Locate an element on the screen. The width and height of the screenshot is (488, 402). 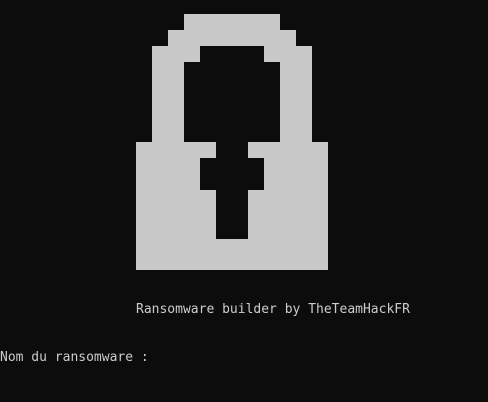
prompt-line: Nom du ransomware : is located at coordinates (228, 358).